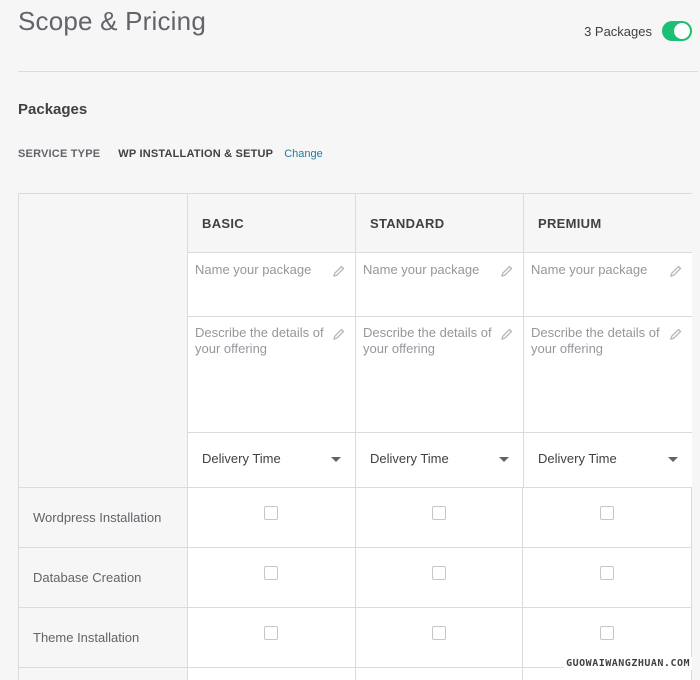 This screenshot has width=700, height=680. What do you see at coordinates (608, 223) in the screenshot?
I see `package-tier-header: PREMIUM` at bounding box center [608, 223].